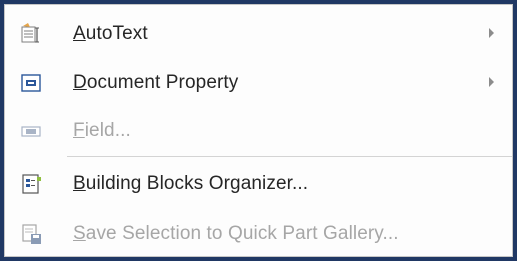 The width and height of the screenshot is (517, 261). What do you see at coordinates (79, 33) in the screenshot?
I see `autotext-mnemonic: A` at bounding box center [79, 33].